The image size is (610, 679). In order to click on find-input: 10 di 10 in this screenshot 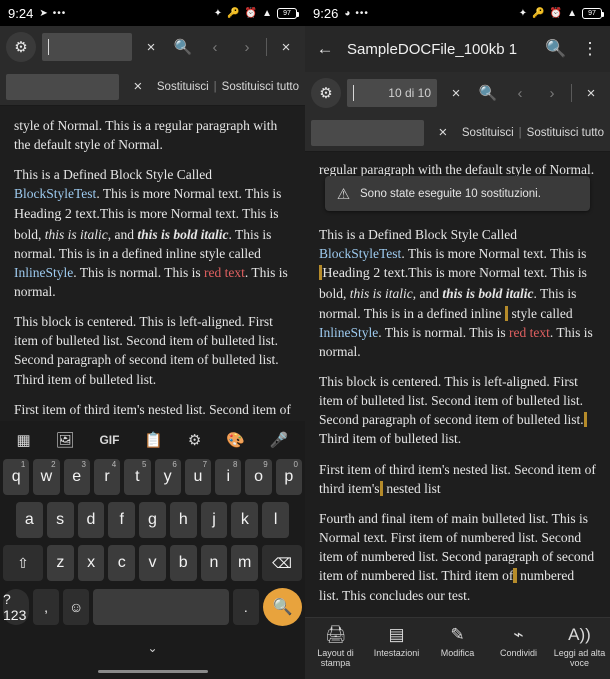, I will do `click(392, 93)`.